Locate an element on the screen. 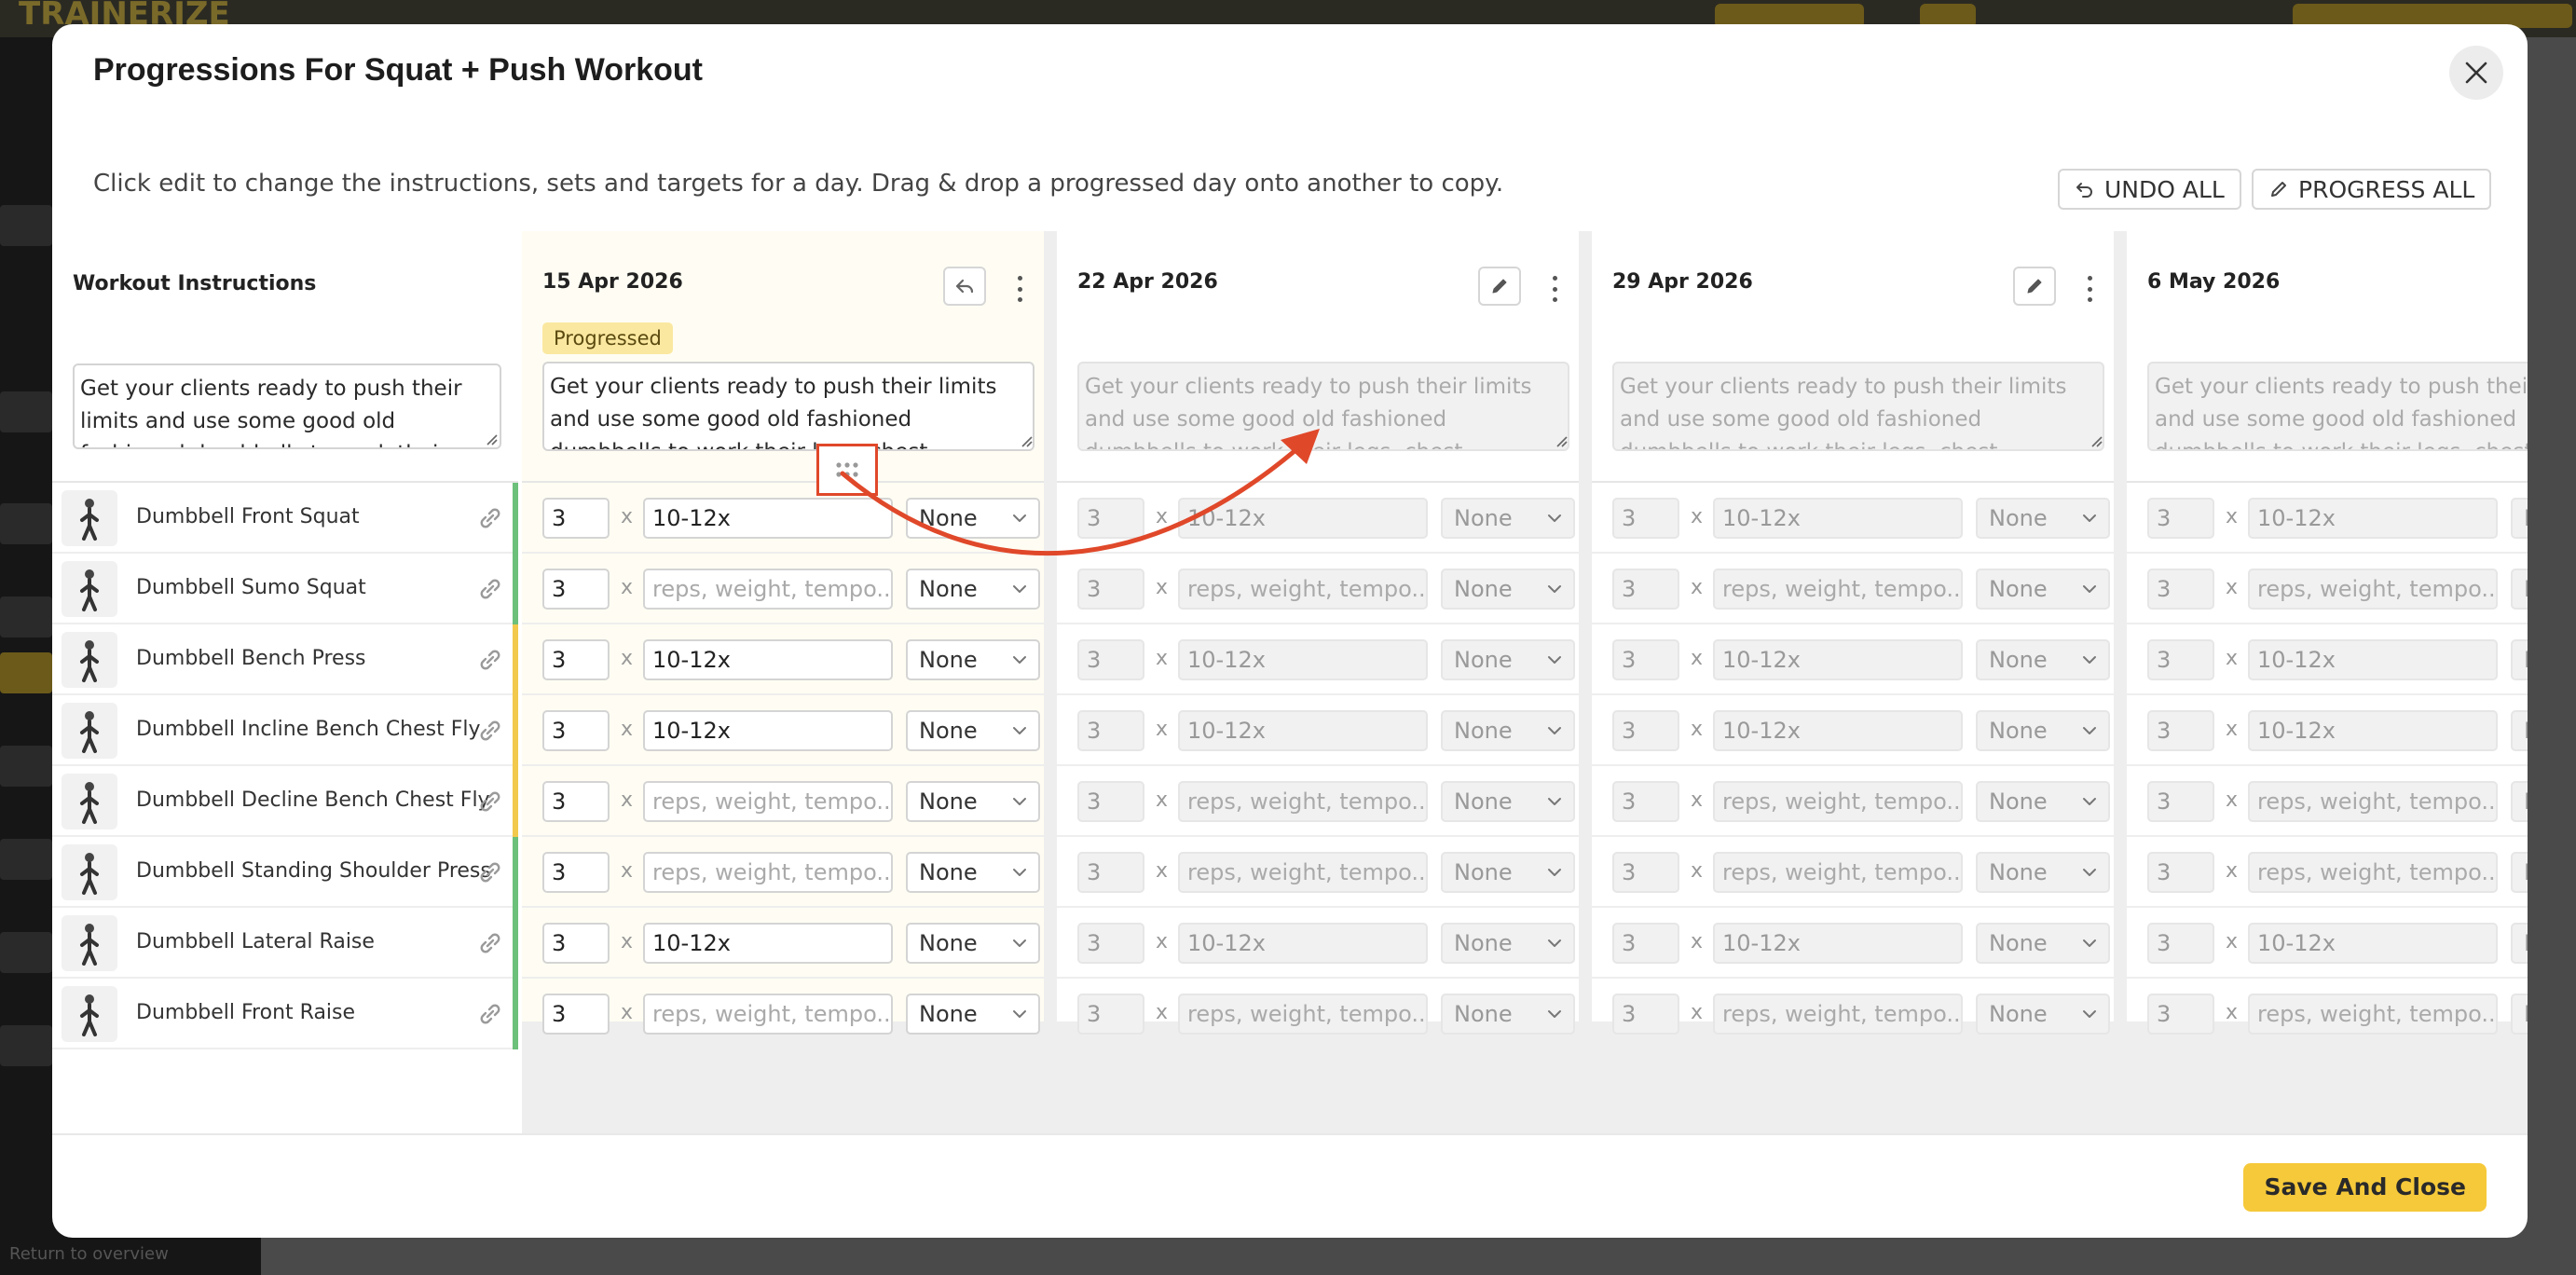 This screenshot has width=2576, height=1275. progress-all-button: PROGRESS ALL is located at coordinates (2372, 189).